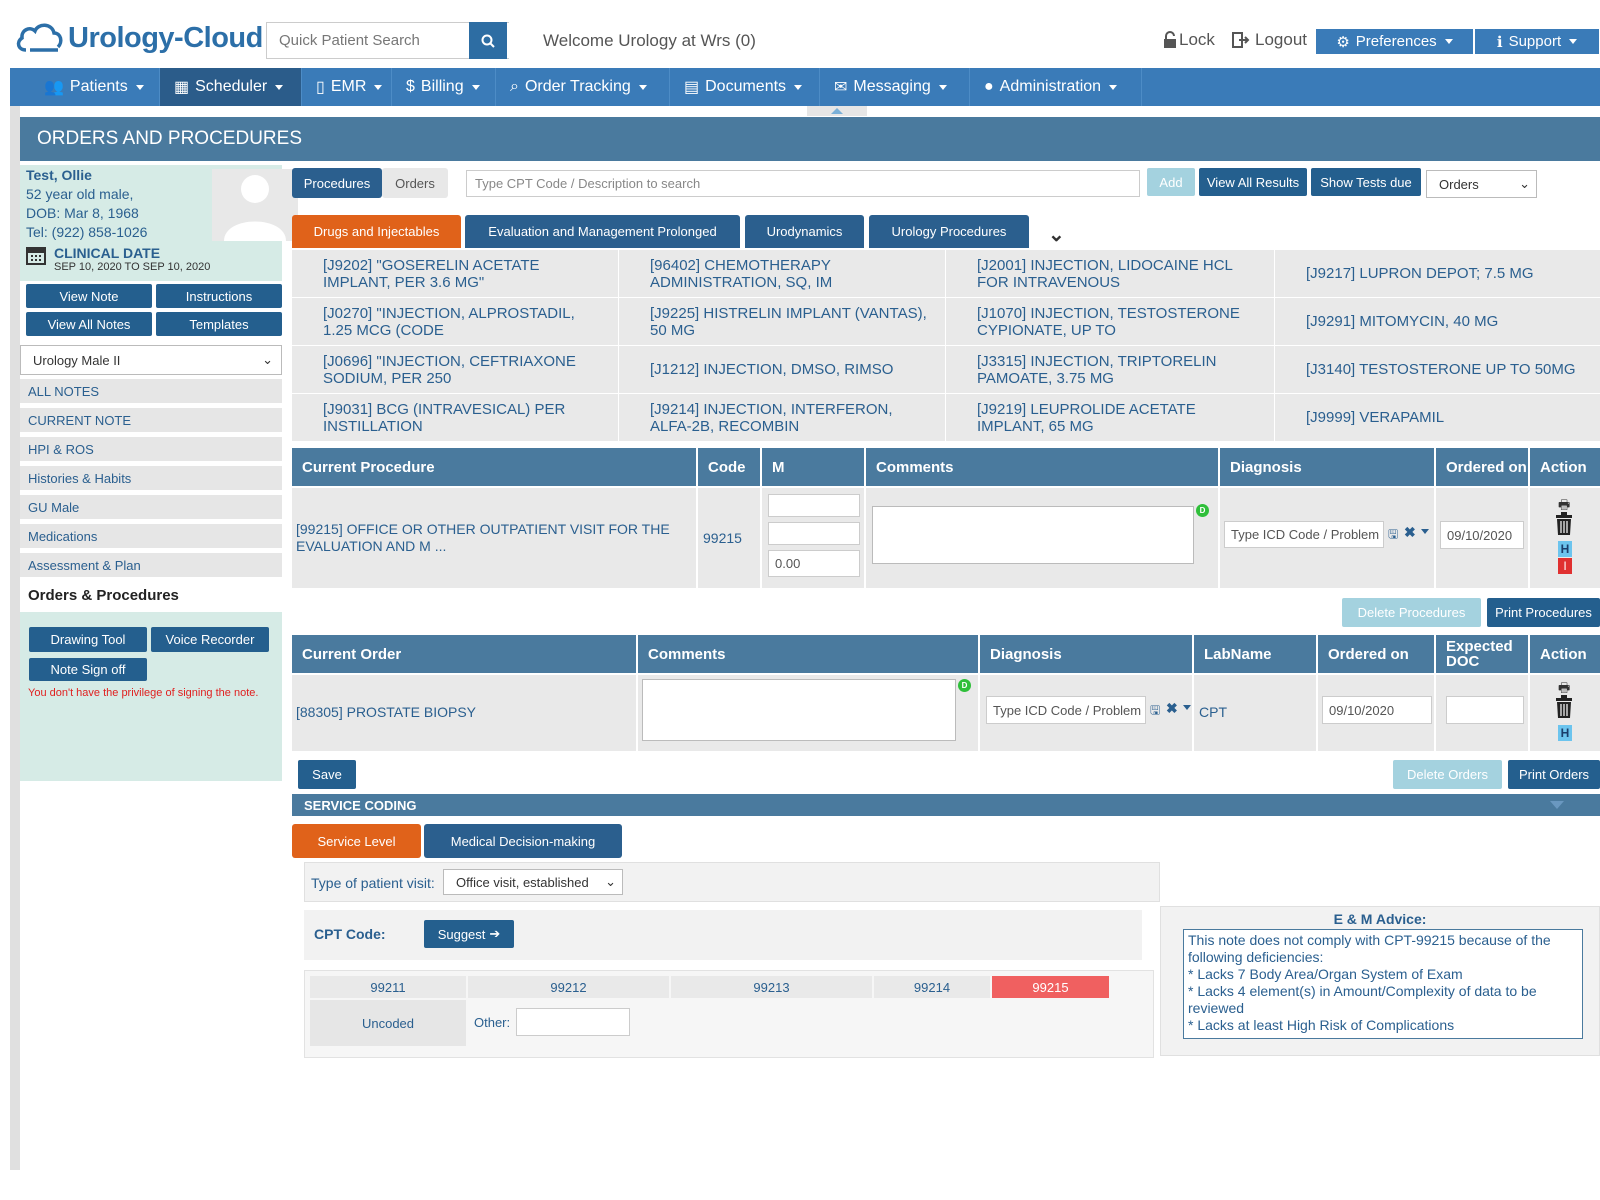 Image resolution: width=1600 pixels, height=1200 pixels. I want to click on nav-scheduler: ▦ Scheduler, so click(231, 87).